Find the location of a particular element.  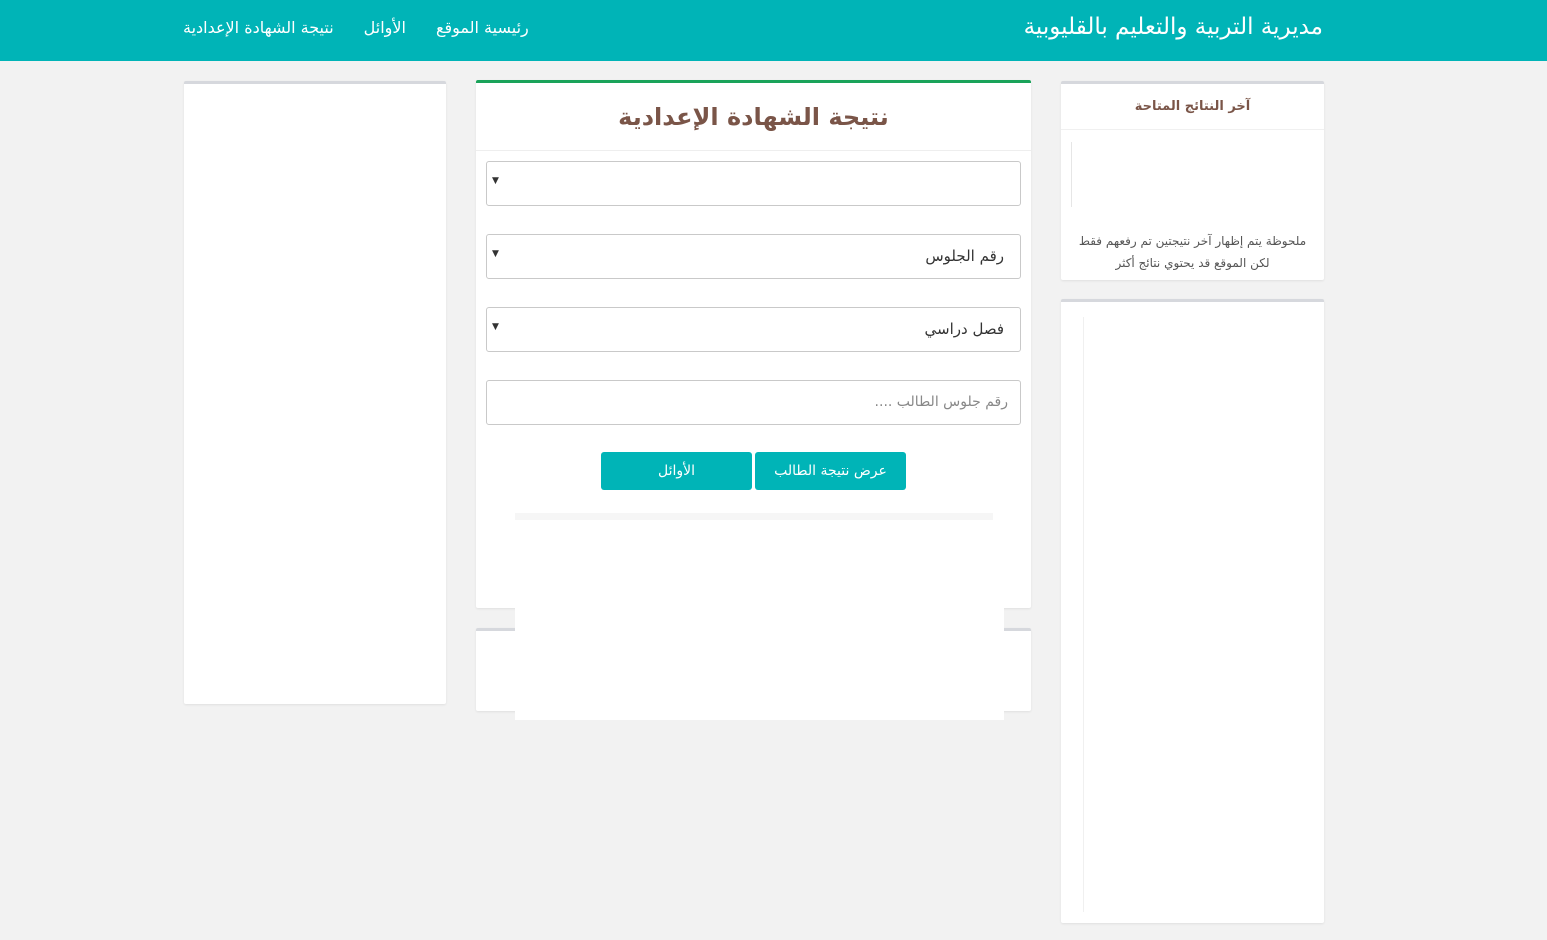

ad-slot-strip is located at coordinates (754, 516).